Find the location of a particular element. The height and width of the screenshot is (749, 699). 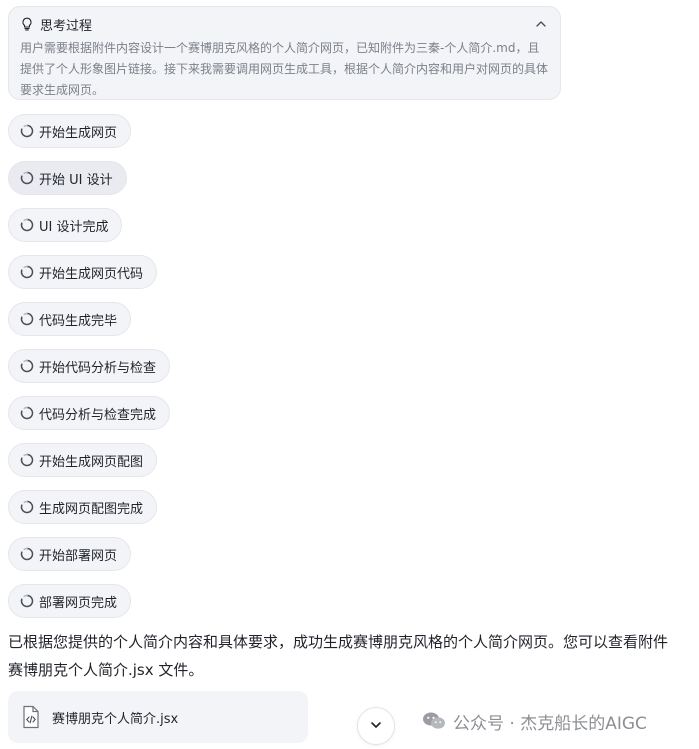

step-label: 代码生成完毕 is located at coordinates (78, 321).